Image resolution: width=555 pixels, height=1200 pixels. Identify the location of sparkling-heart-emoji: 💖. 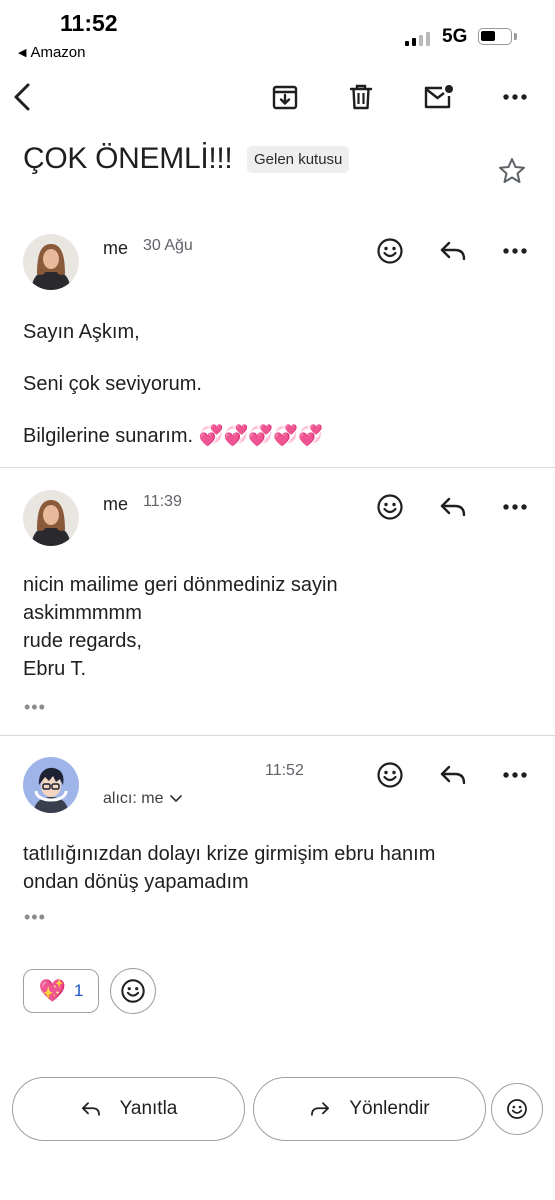
(52, 990).